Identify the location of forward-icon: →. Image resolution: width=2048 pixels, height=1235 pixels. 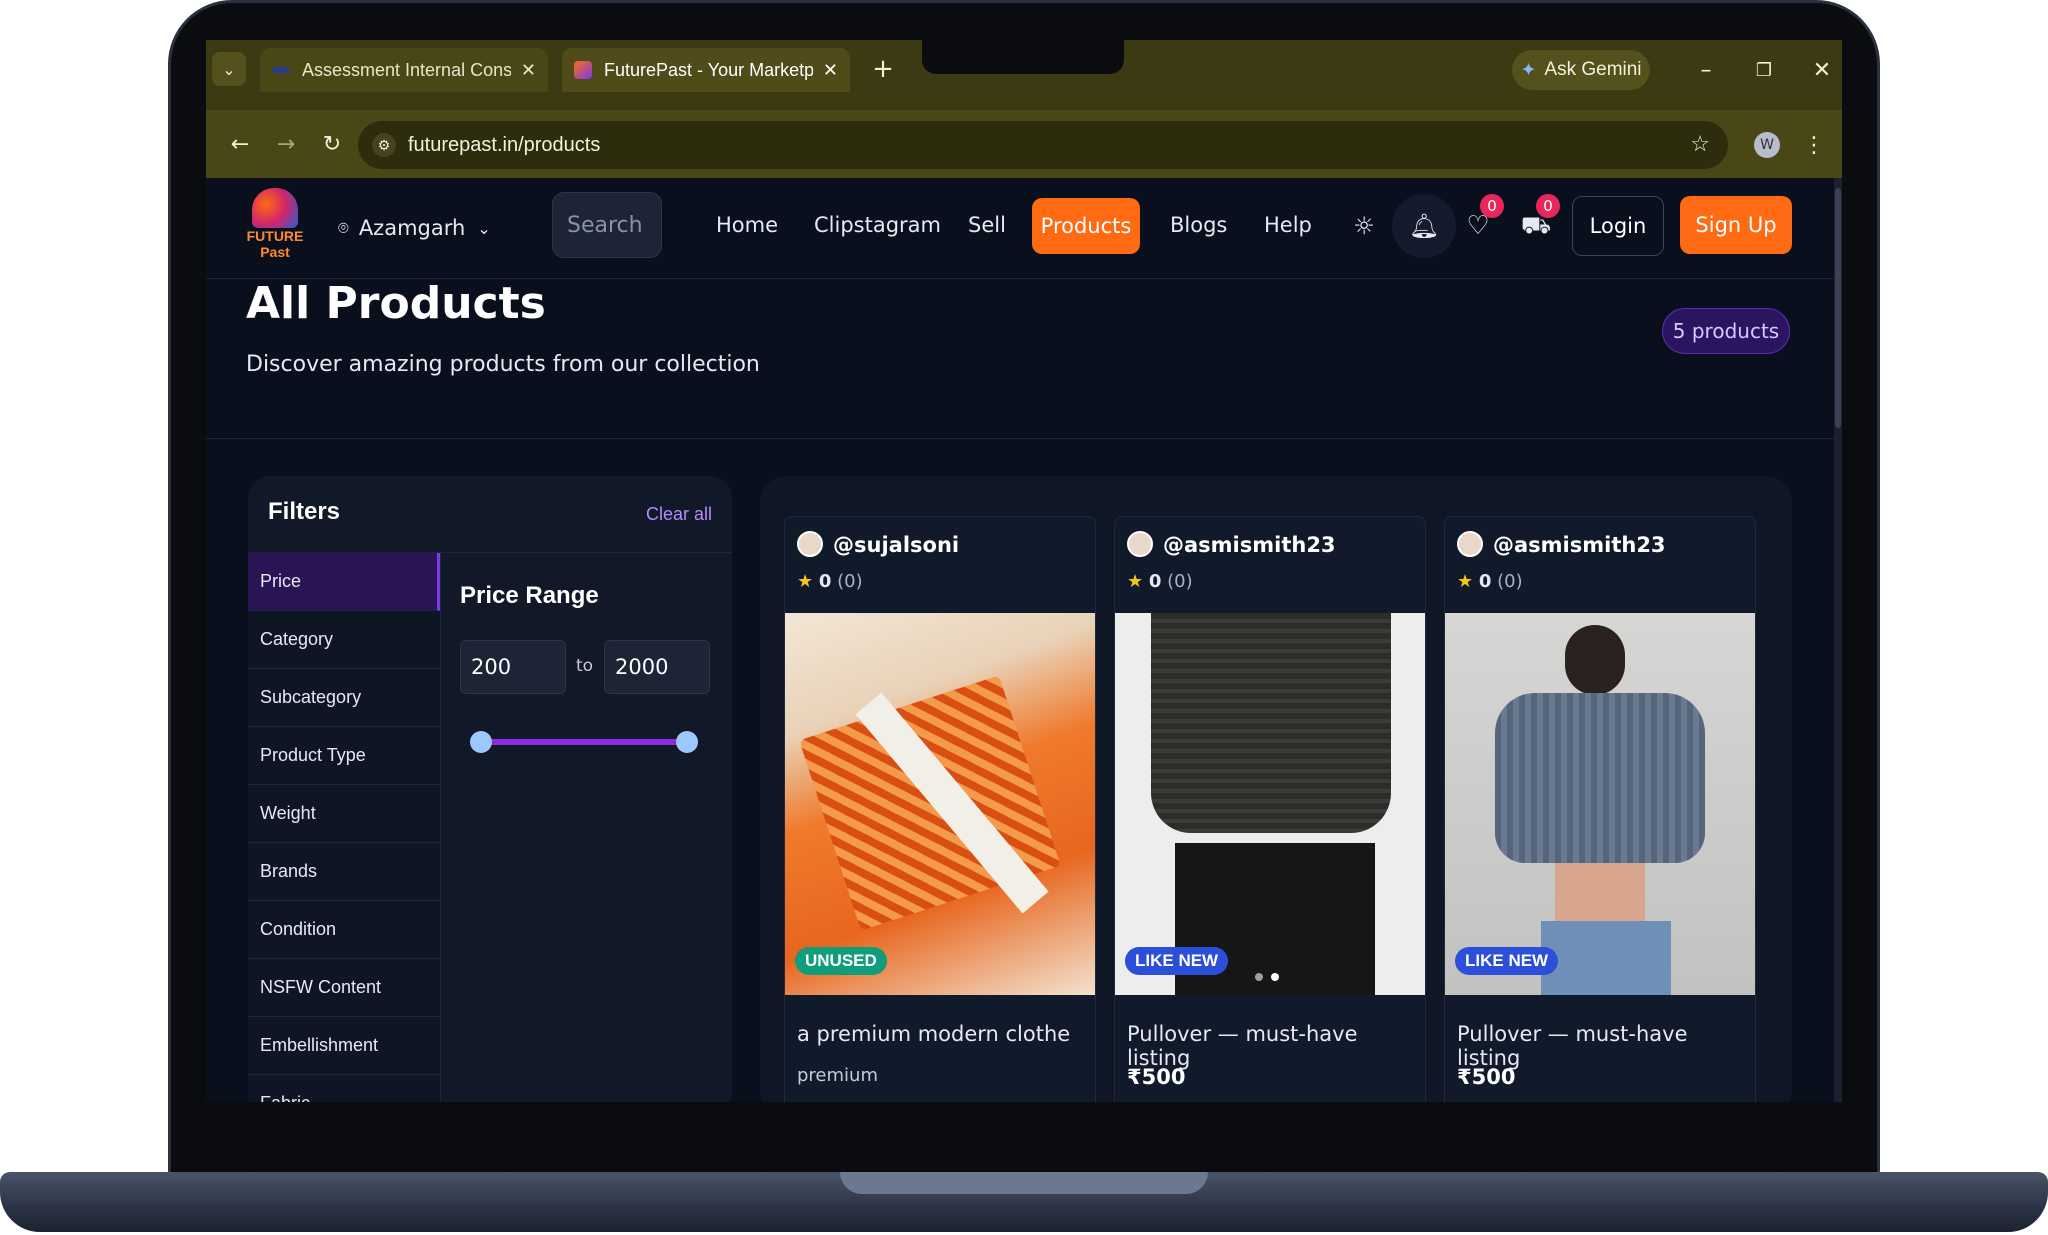
(286, 144).